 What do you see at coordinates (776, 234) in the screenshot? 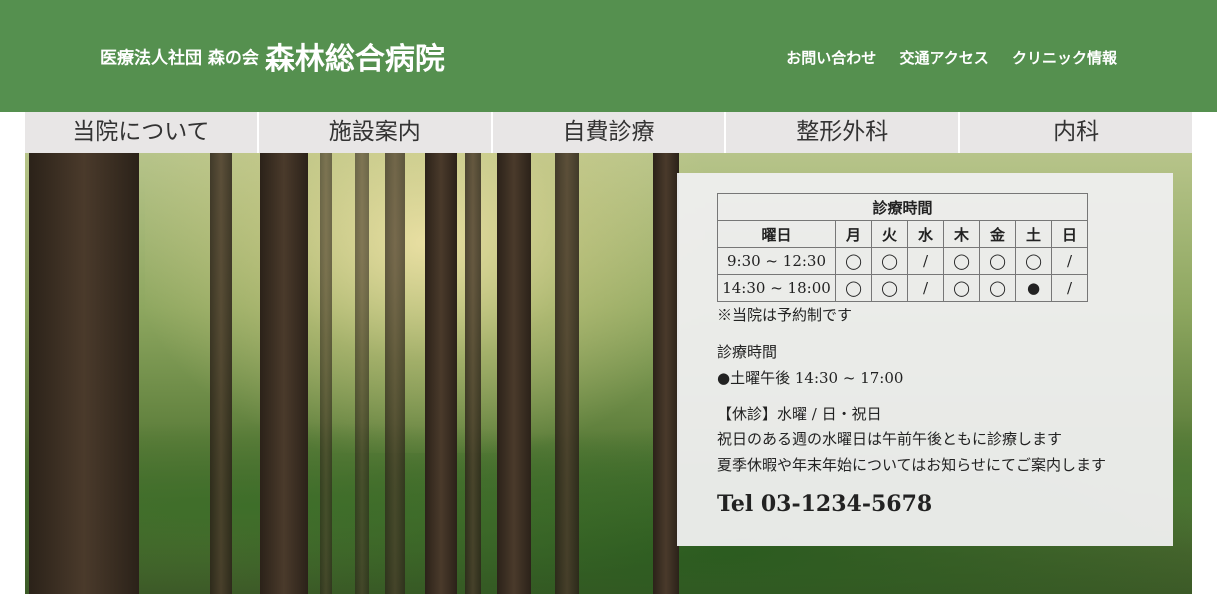
I see `day-header: 曜日` at bounding box center [776, 234].